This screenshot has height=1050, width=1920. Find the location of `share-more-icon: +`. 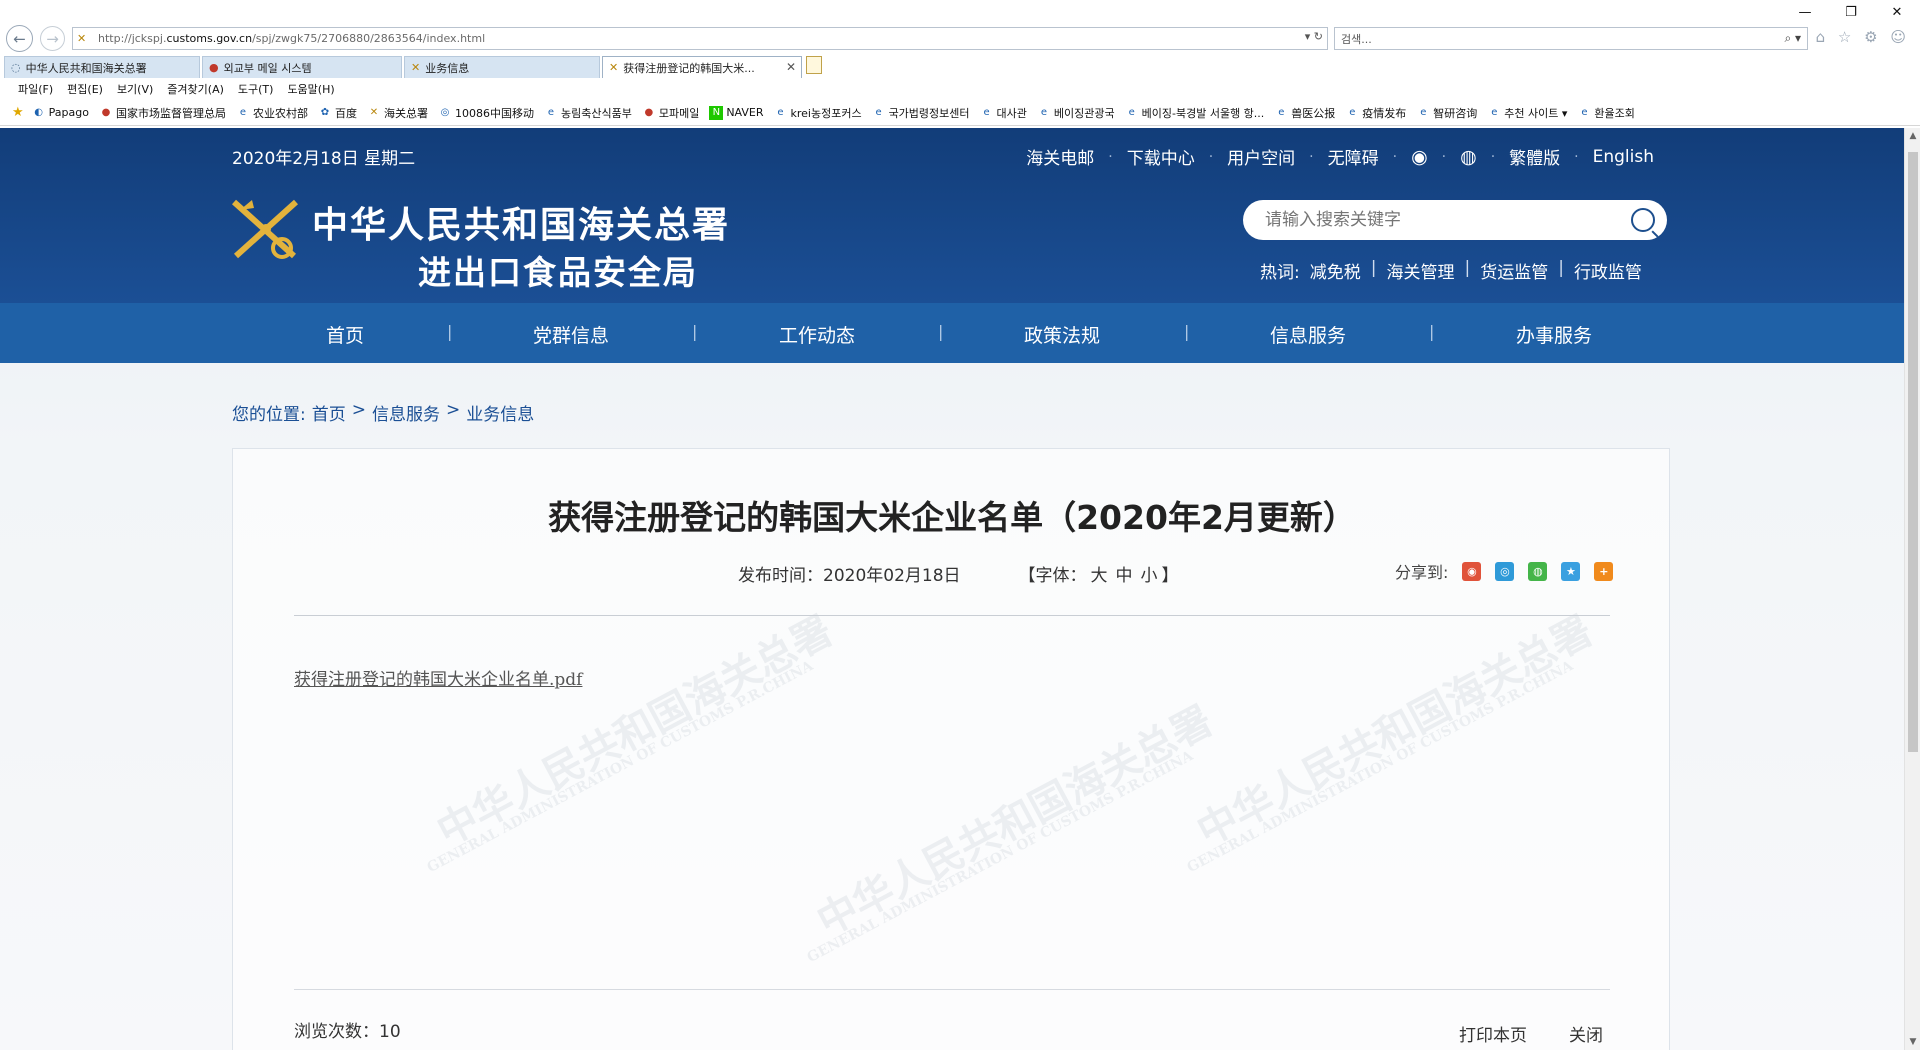

share-more-icon: + is located at coordinates (1604, 571).